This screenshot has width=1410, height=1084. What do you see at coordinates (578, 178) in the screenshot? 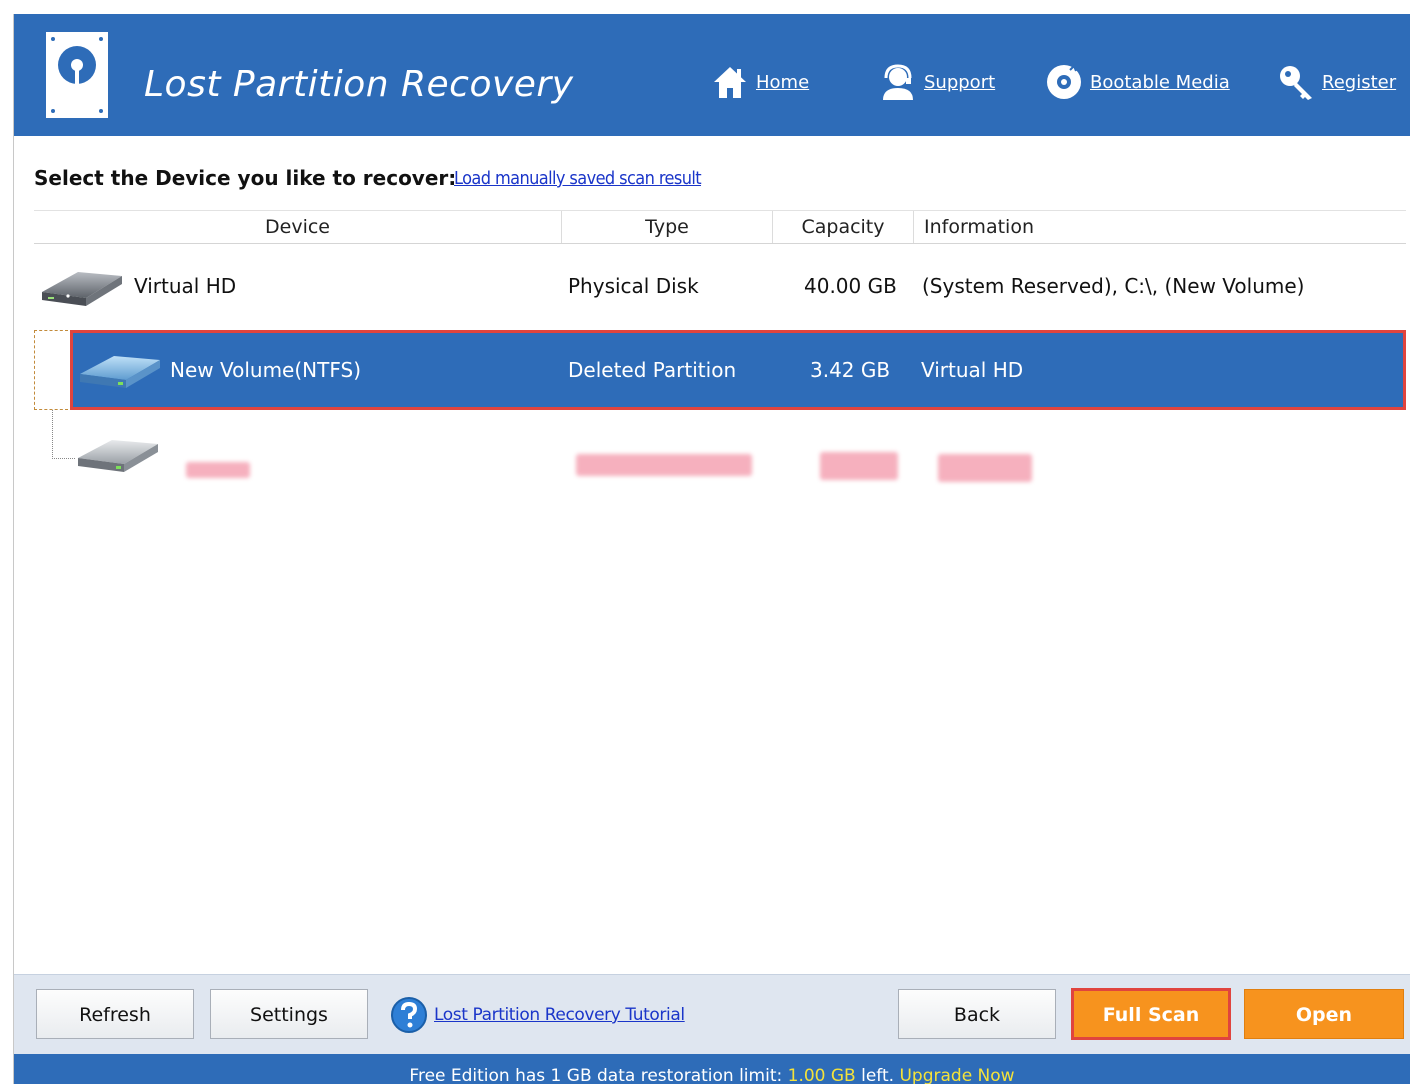
I see `load-scan-result-link: Load manually saved scan result` at bounding box center [578, 178].